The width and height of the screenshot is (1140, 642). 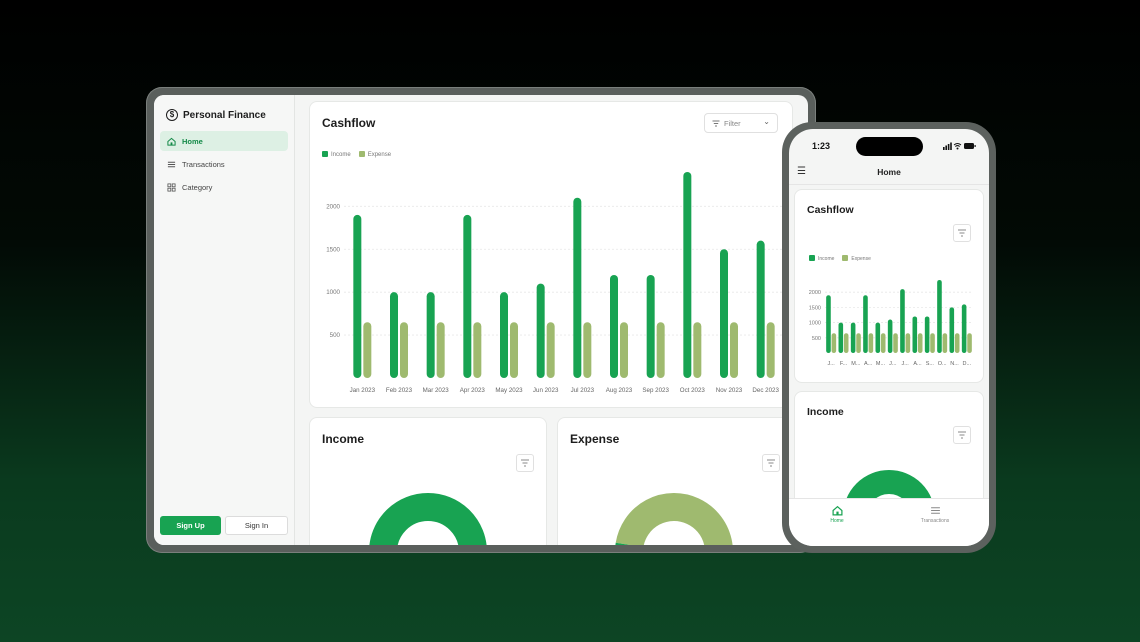 What do you see at coordinates (203, 164) in the screenshot?
I see `sidebar-item-label: Transactions` at bounding box center [203, 164].